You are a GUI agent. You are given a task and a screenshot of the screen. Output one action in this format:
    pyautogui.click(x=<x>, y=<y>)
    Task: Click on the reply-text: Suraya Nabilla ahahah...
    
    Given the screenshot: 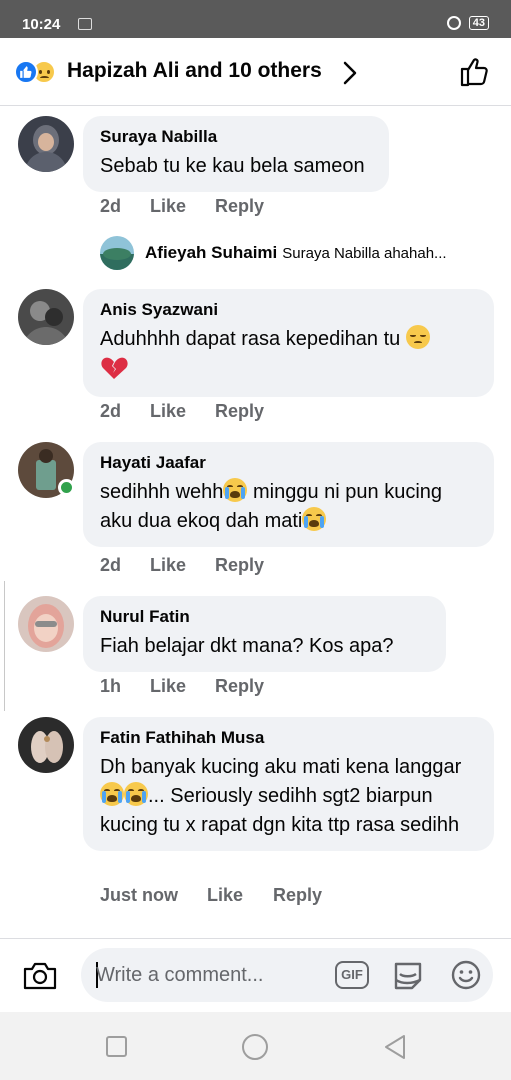 What is the action you would take?
    pyautogui.click(x=364, y=253)
    